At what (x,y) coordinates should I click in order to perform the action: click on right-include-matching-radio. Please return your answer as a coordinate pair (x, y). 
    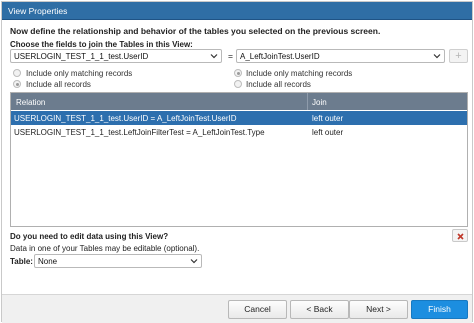
    Looking at the image, I should click on (238, 73).